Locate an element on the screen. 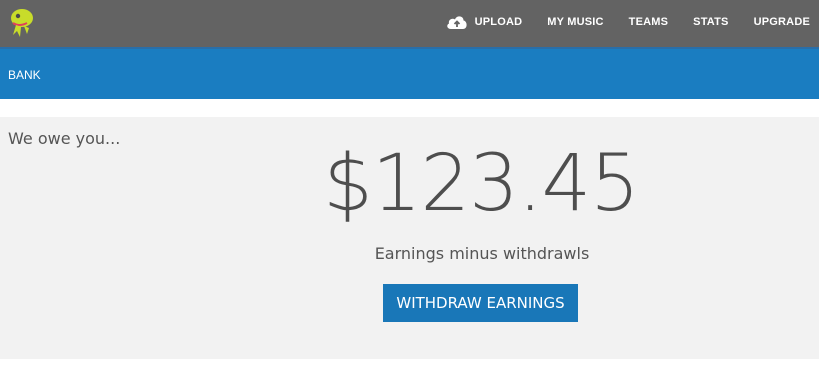  withdraw-earnings-button: WITHDRAW EARNINGS is located at coordinates (480, 303).